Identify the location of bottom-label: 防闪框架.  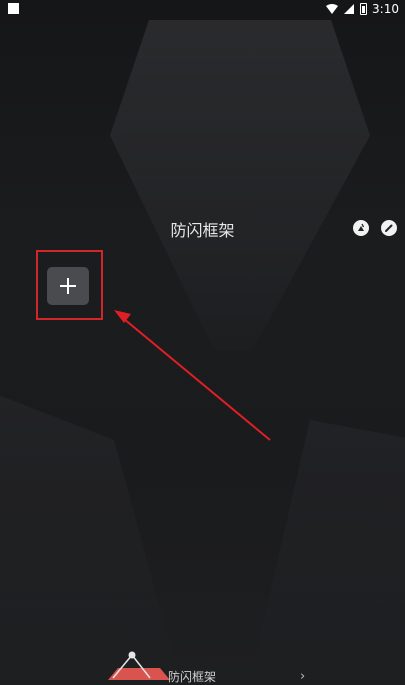
(192, 676).